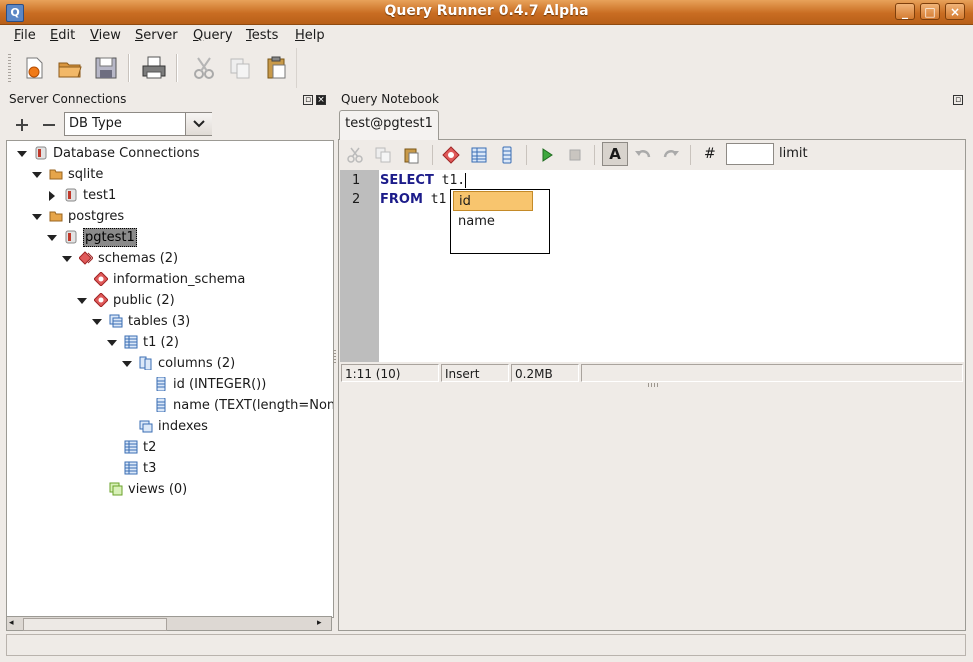 This screenshot has width=973, height=662. Describe the element at coordinates (169, 174) in the screenshot. I see `tree-node: sqlite` at that location.